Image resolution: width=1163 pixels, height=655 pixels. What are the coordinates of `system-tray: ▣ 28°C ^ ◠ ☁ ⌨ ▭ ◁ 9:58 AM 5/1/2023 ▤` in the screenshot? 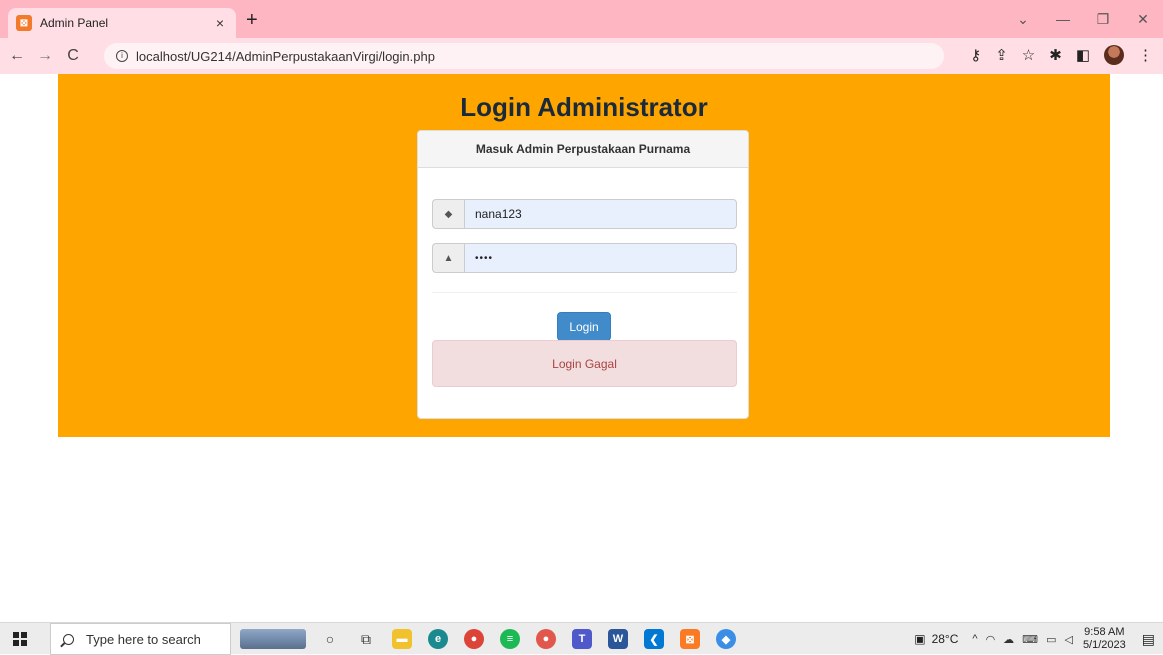 It's located at (1034, 639).